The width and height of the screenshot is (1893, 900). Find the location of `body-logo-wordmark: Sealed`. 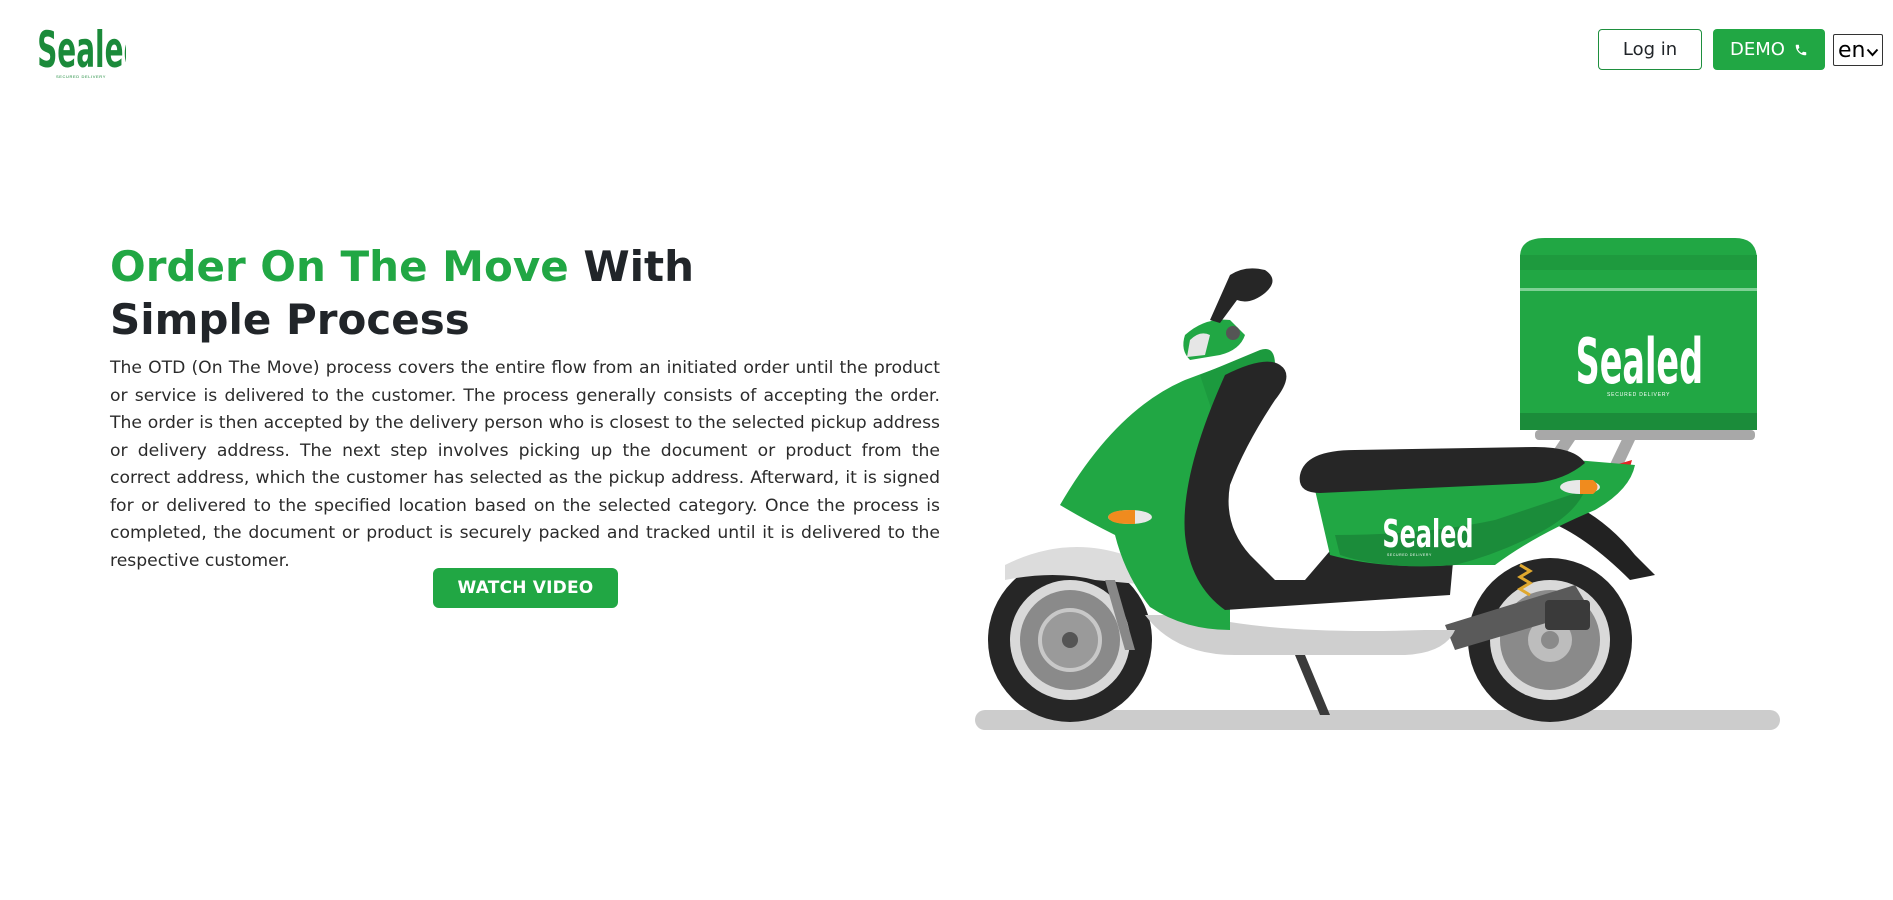

body-logo-wordmark: Sealed is located at coordinates (1427, 534).